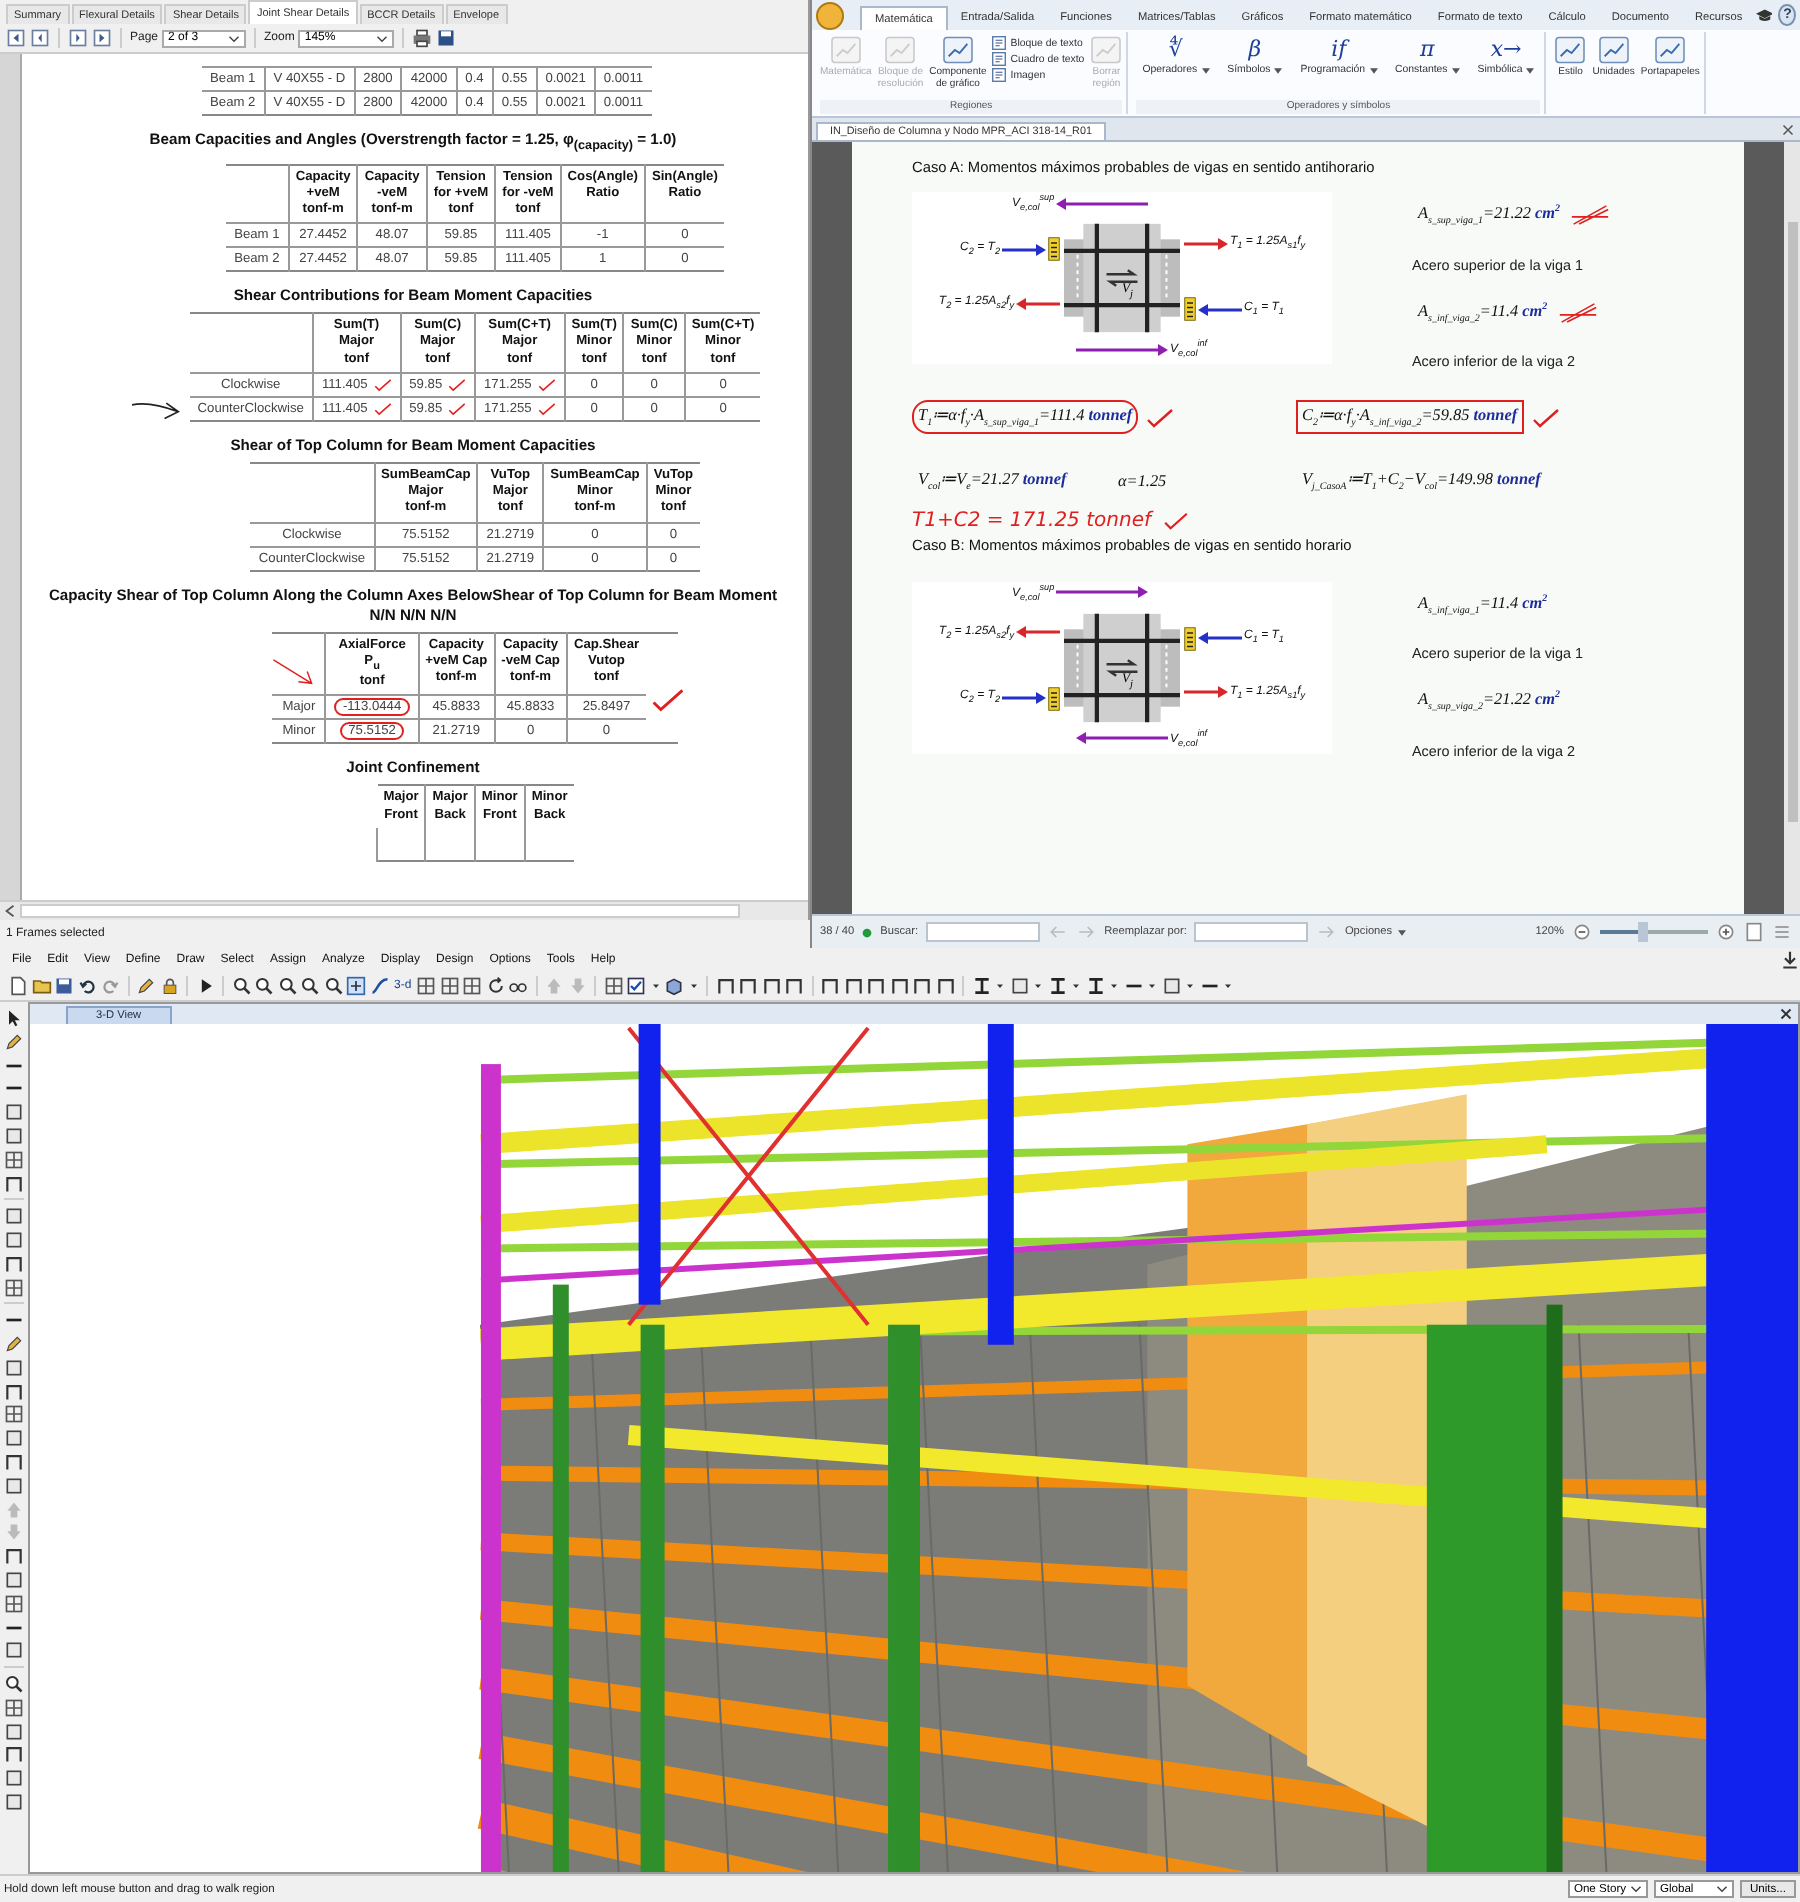 Image resolution: width=1800 pixels, height=1902 pixels. Describe the element at coordinates (40, 38) in the screenshot. I see `previous-page-icon` at that location.